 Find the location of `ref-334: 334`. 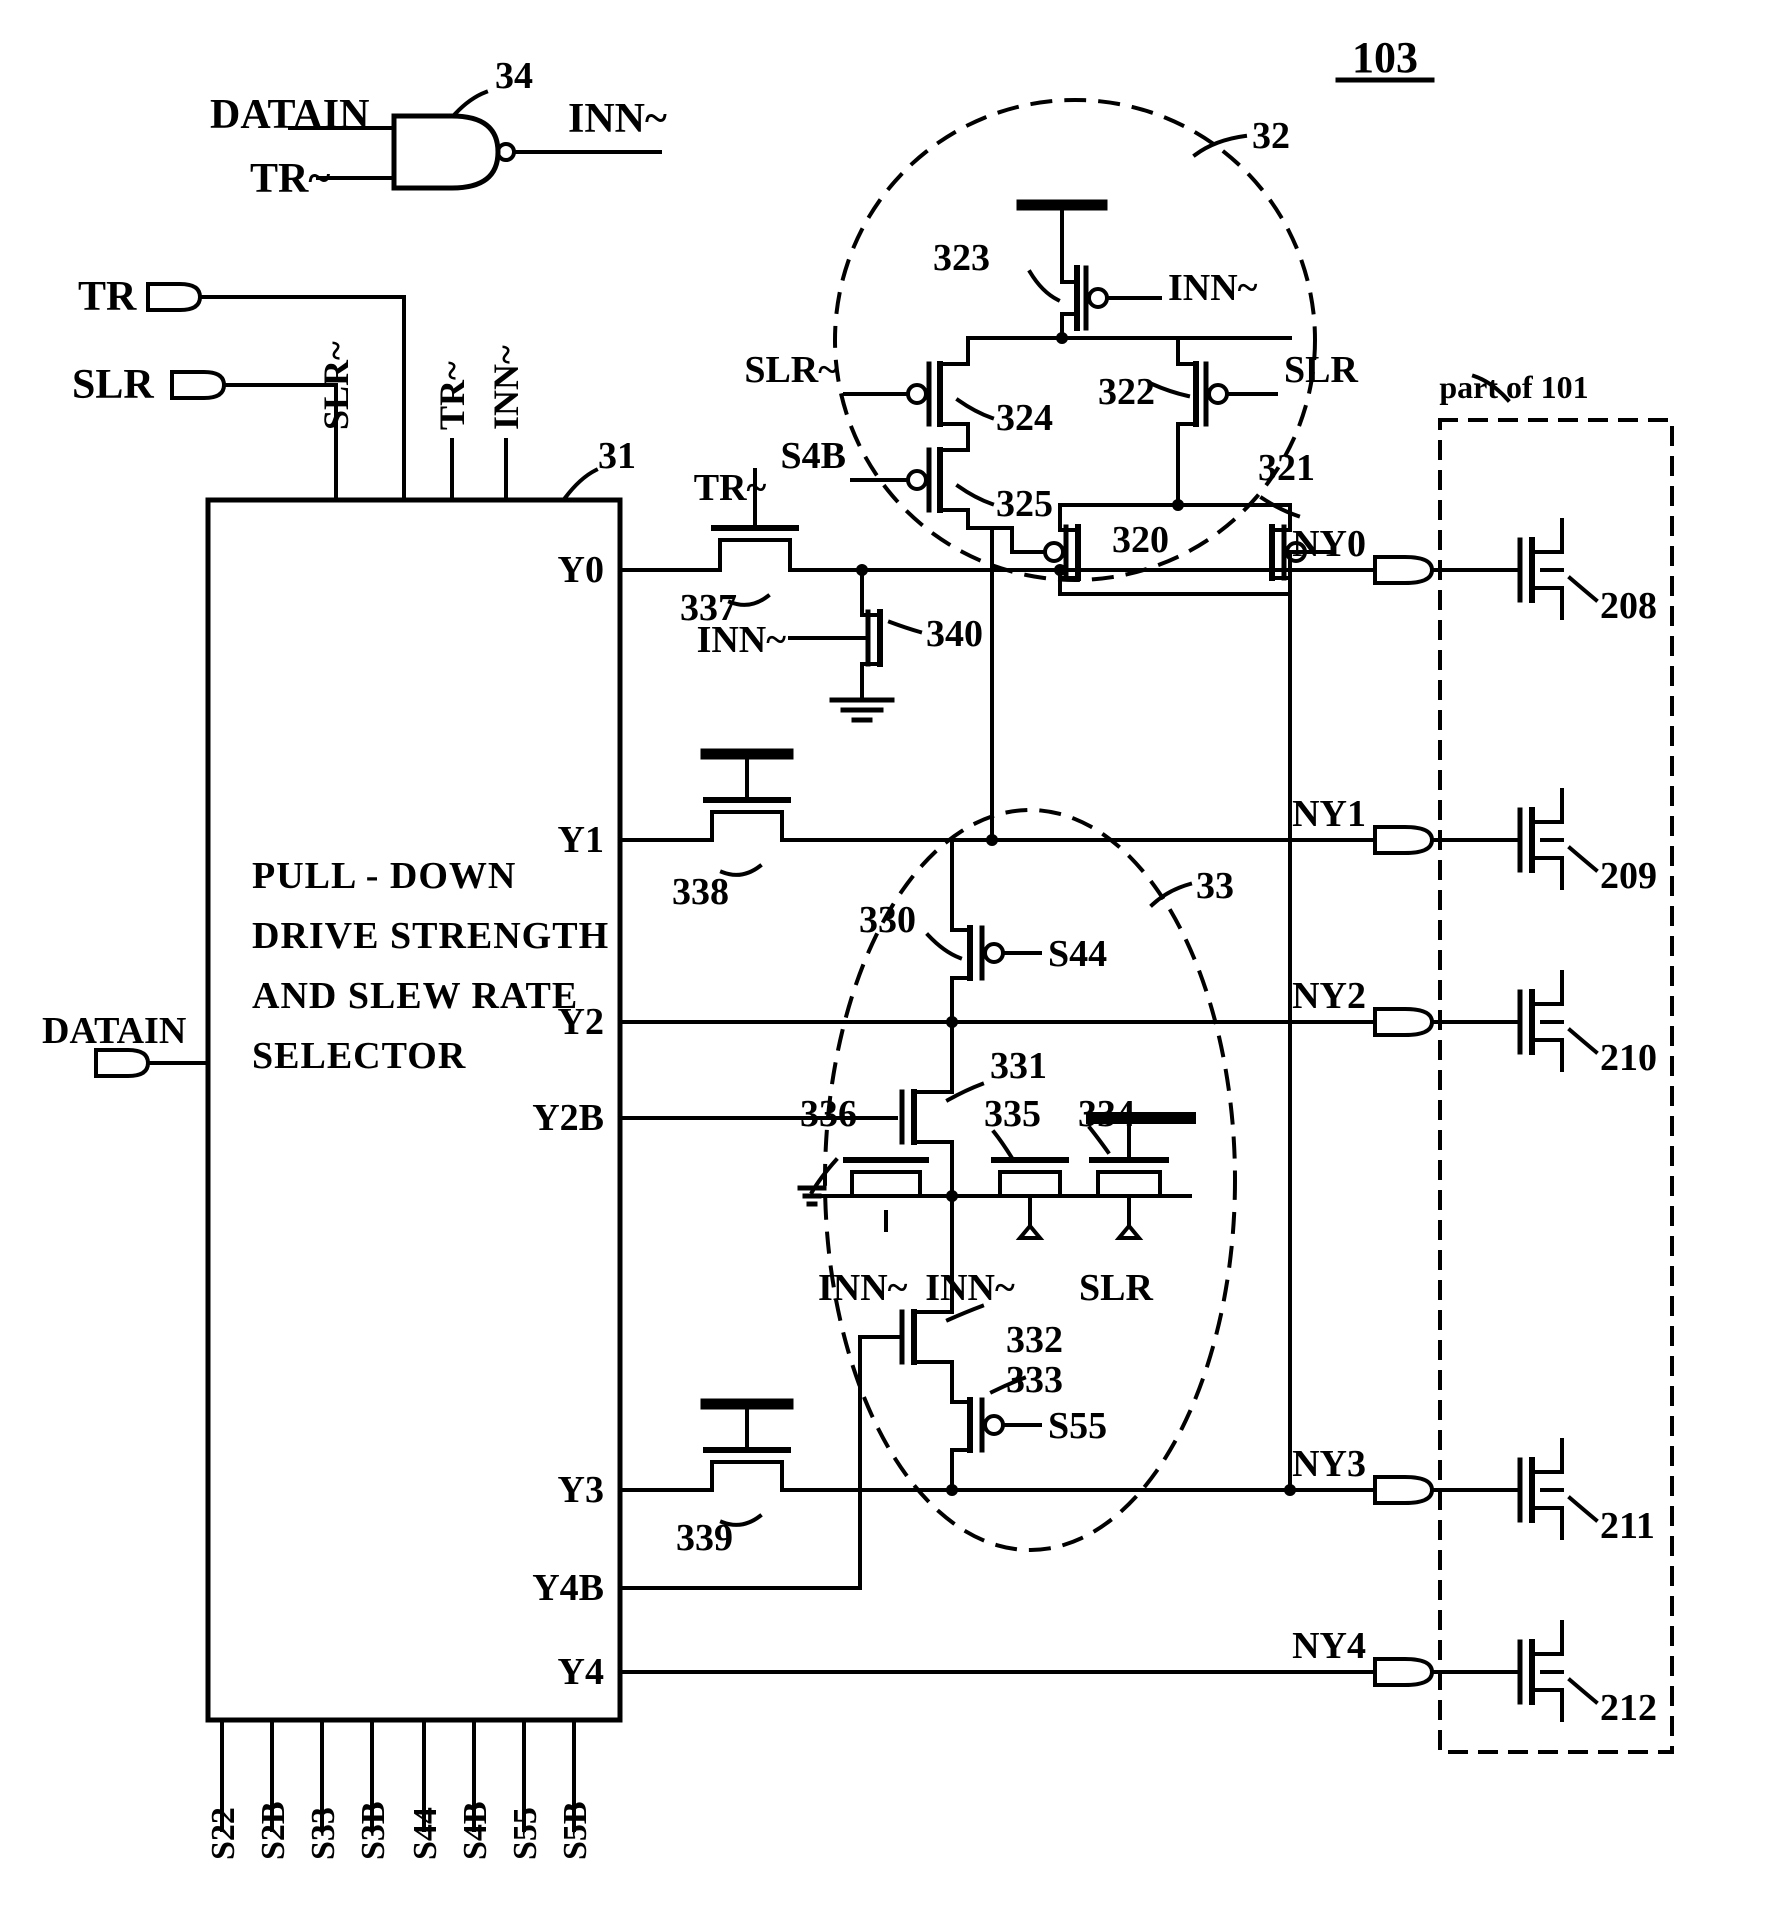

ref-334: 334 is located at coordinates (1106, 1114).